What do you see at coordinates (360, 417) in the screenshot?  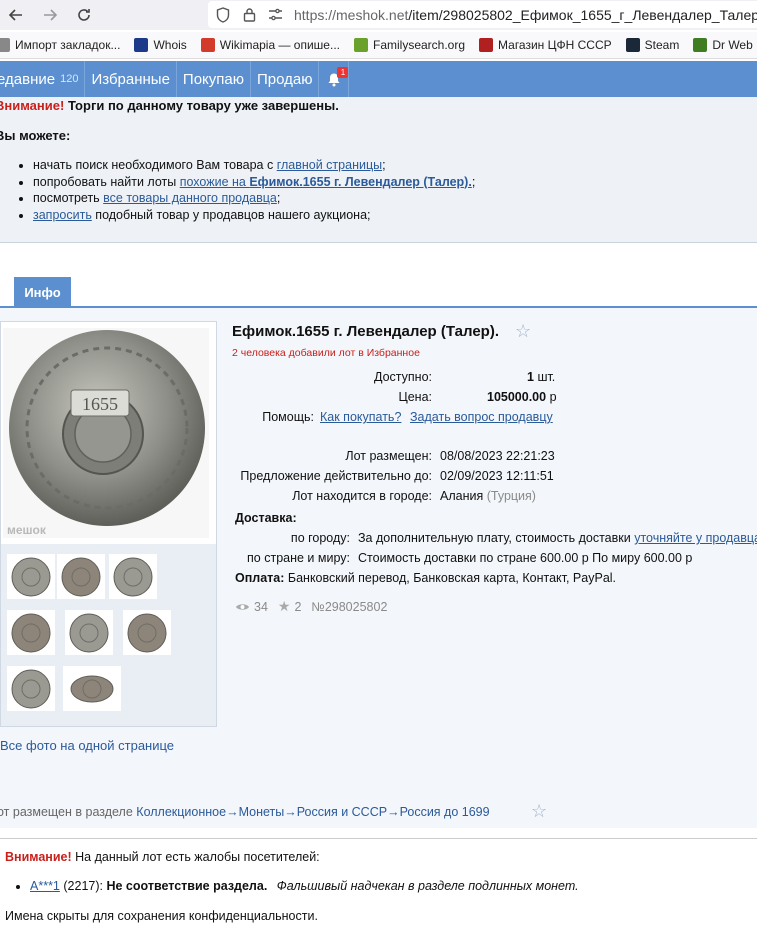 I see `how-to-buy-link: Как покупать?` at bounding box center [360, 417].